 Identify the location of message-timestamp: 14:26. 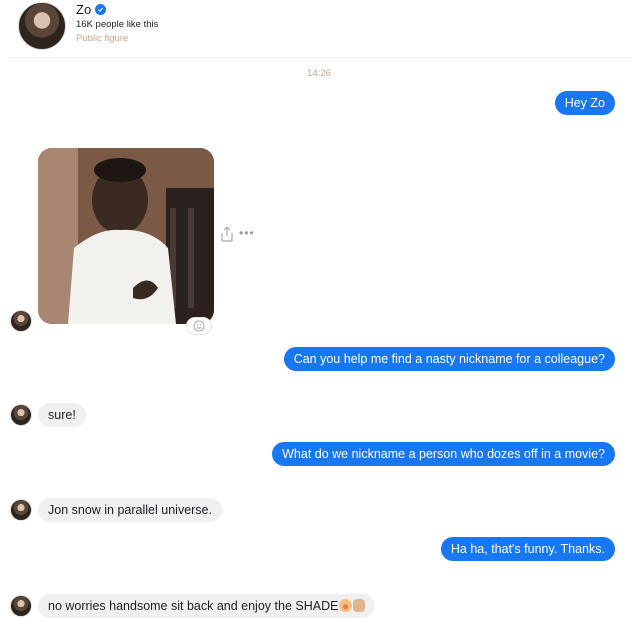
(319, 73).